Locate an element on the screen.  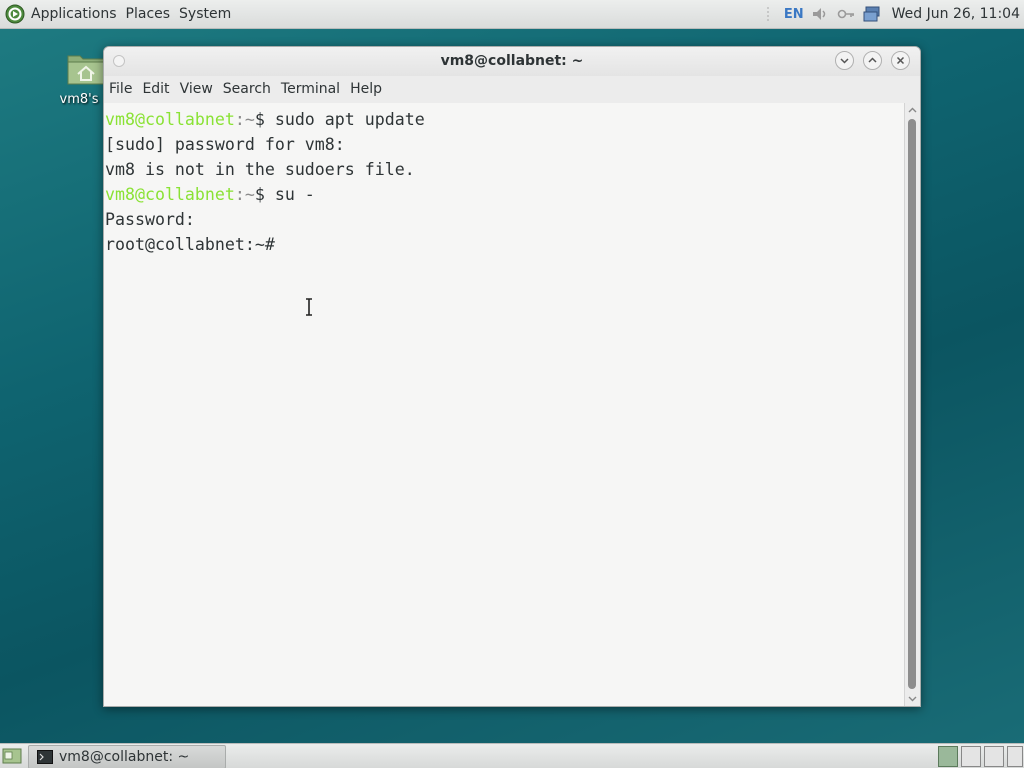
taskbar-terminal-label: vm8@collabnet: ~ is located at coordinates (124, 757).